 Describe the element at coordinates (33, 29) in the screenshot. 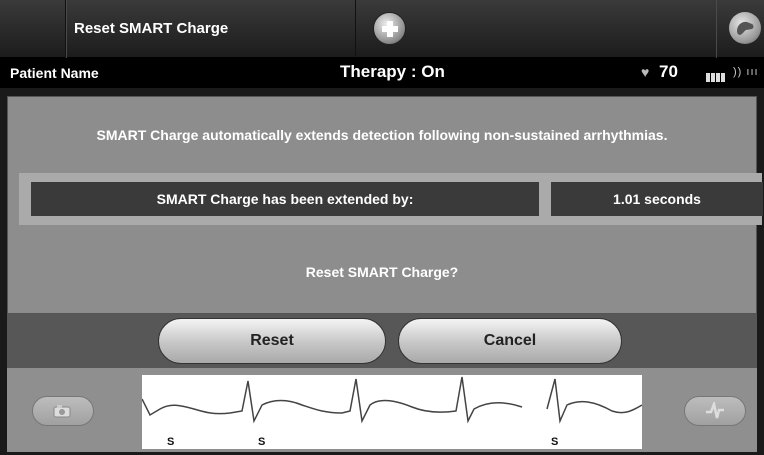

I see `title-bar-segment-left` at that location.